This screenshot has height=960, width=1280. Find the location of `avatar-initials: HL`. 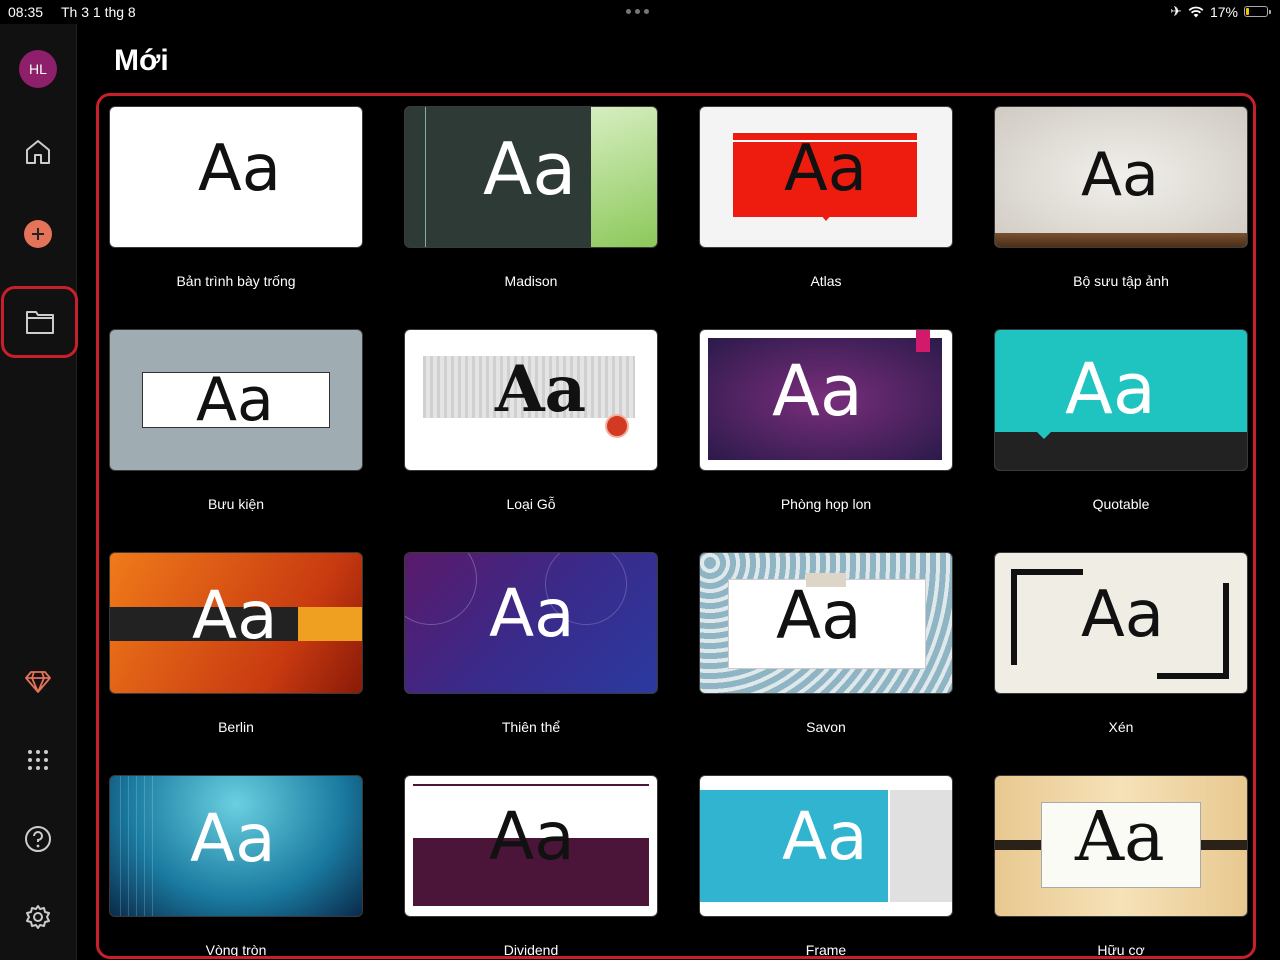

avatar-initials: HL is located at coordinates (38, 69).